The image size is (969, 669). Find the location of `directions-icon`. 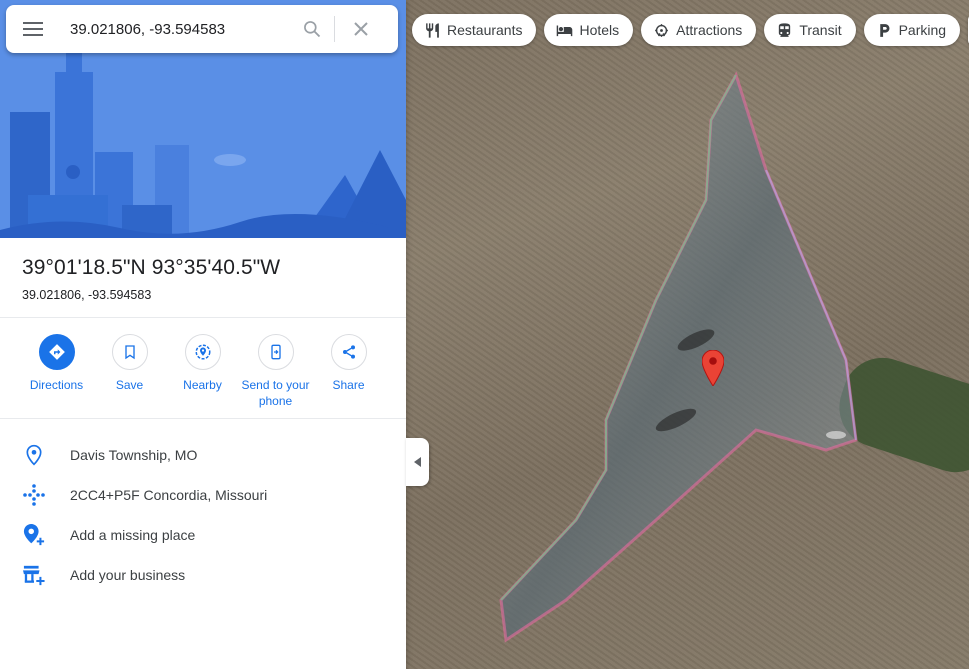

directions-icon is located at coordinates (56, 352).